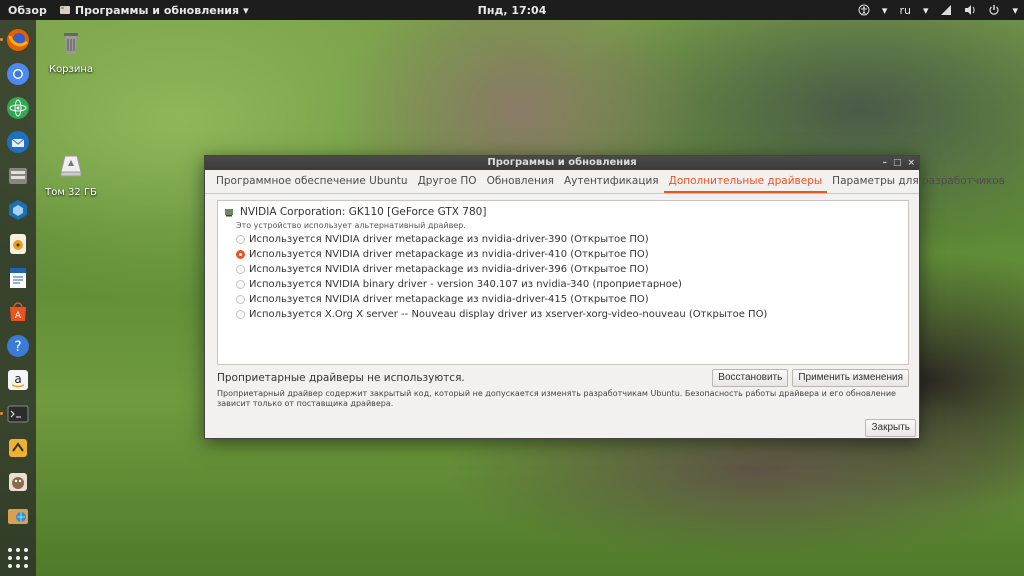 This screenshot has width=1024, height=576. What do you see at coordinates (341, 378) in the screenshot?
I see `driver-status-text: Проприетарные драйверы не используются.` at bounding box center [341, 378].